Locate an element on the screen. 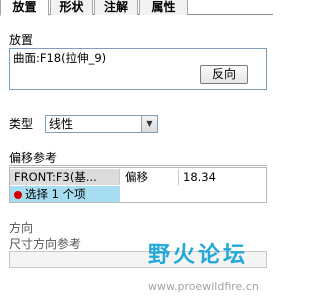  tab-properties: 属性 is located at coordinates (163, 7).